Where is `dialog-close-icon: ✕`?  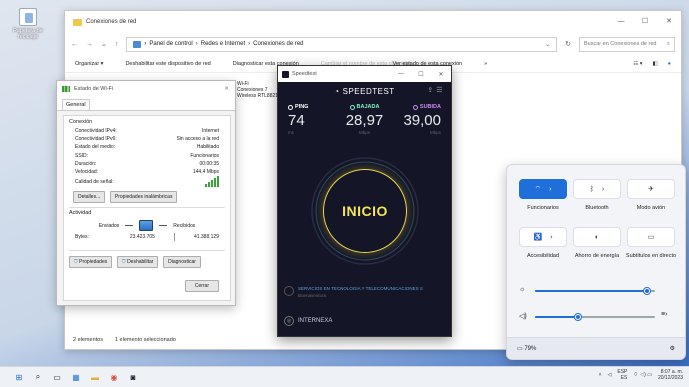
dialog-close-icon: ✕ is located at coordinates (226, 89).